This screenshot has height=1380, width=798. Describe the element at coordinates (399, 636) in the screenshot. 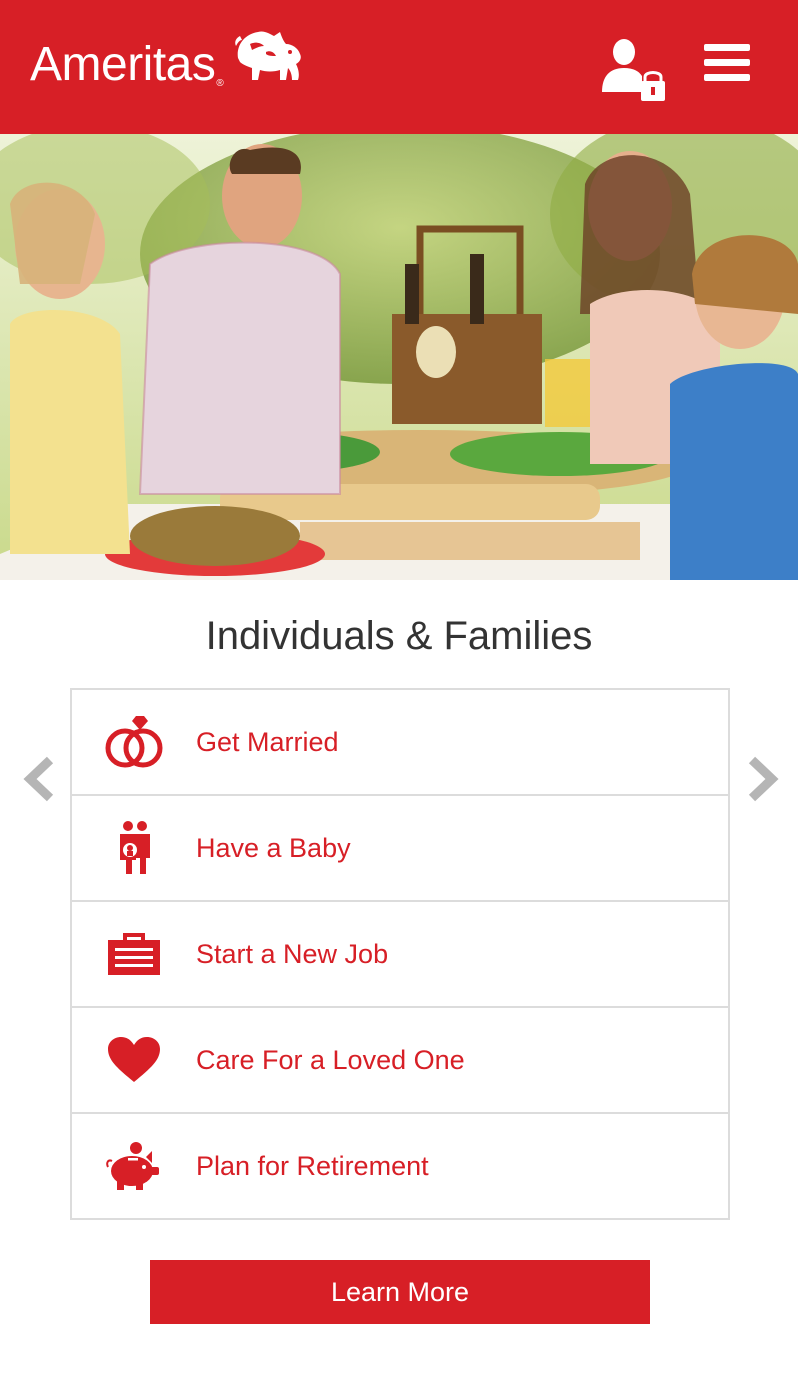

I see `section-title: Individuals & Families` at that location.